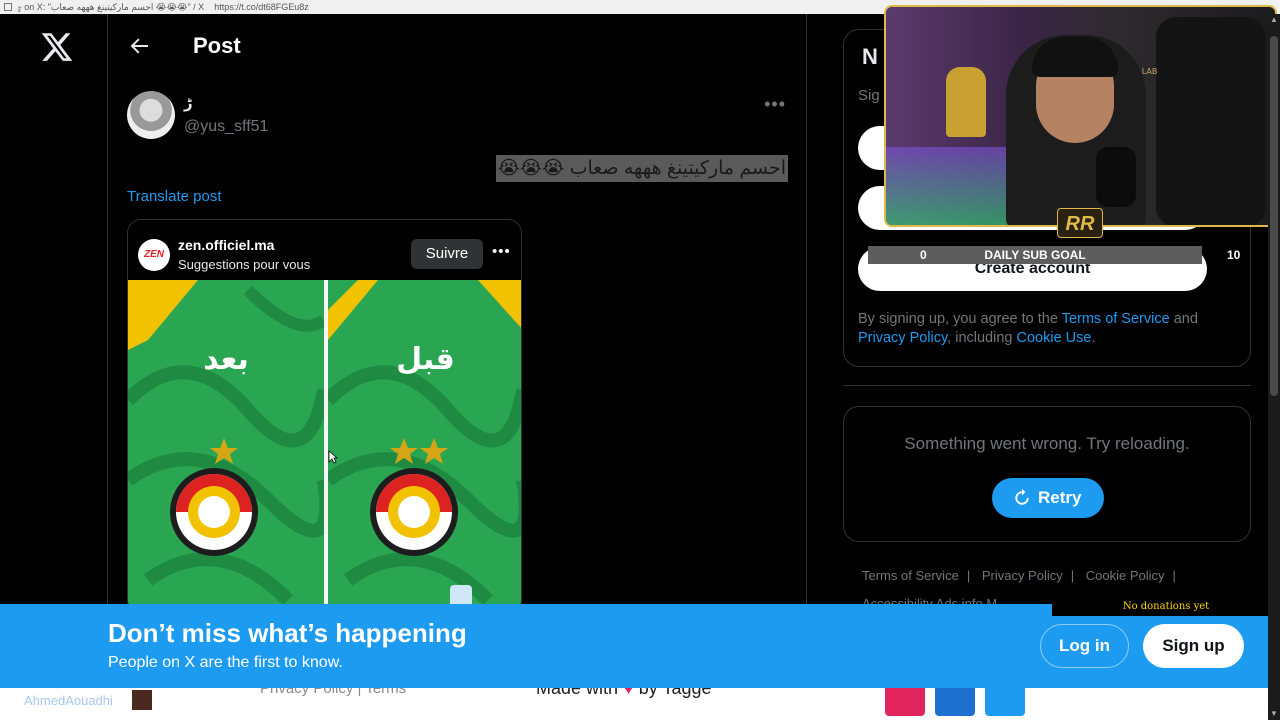 This screenshot has height=720, width=1280. Describe the element at coordinates (775, 104) in the screenshot. I see `more-options-icon: •••` at that location.